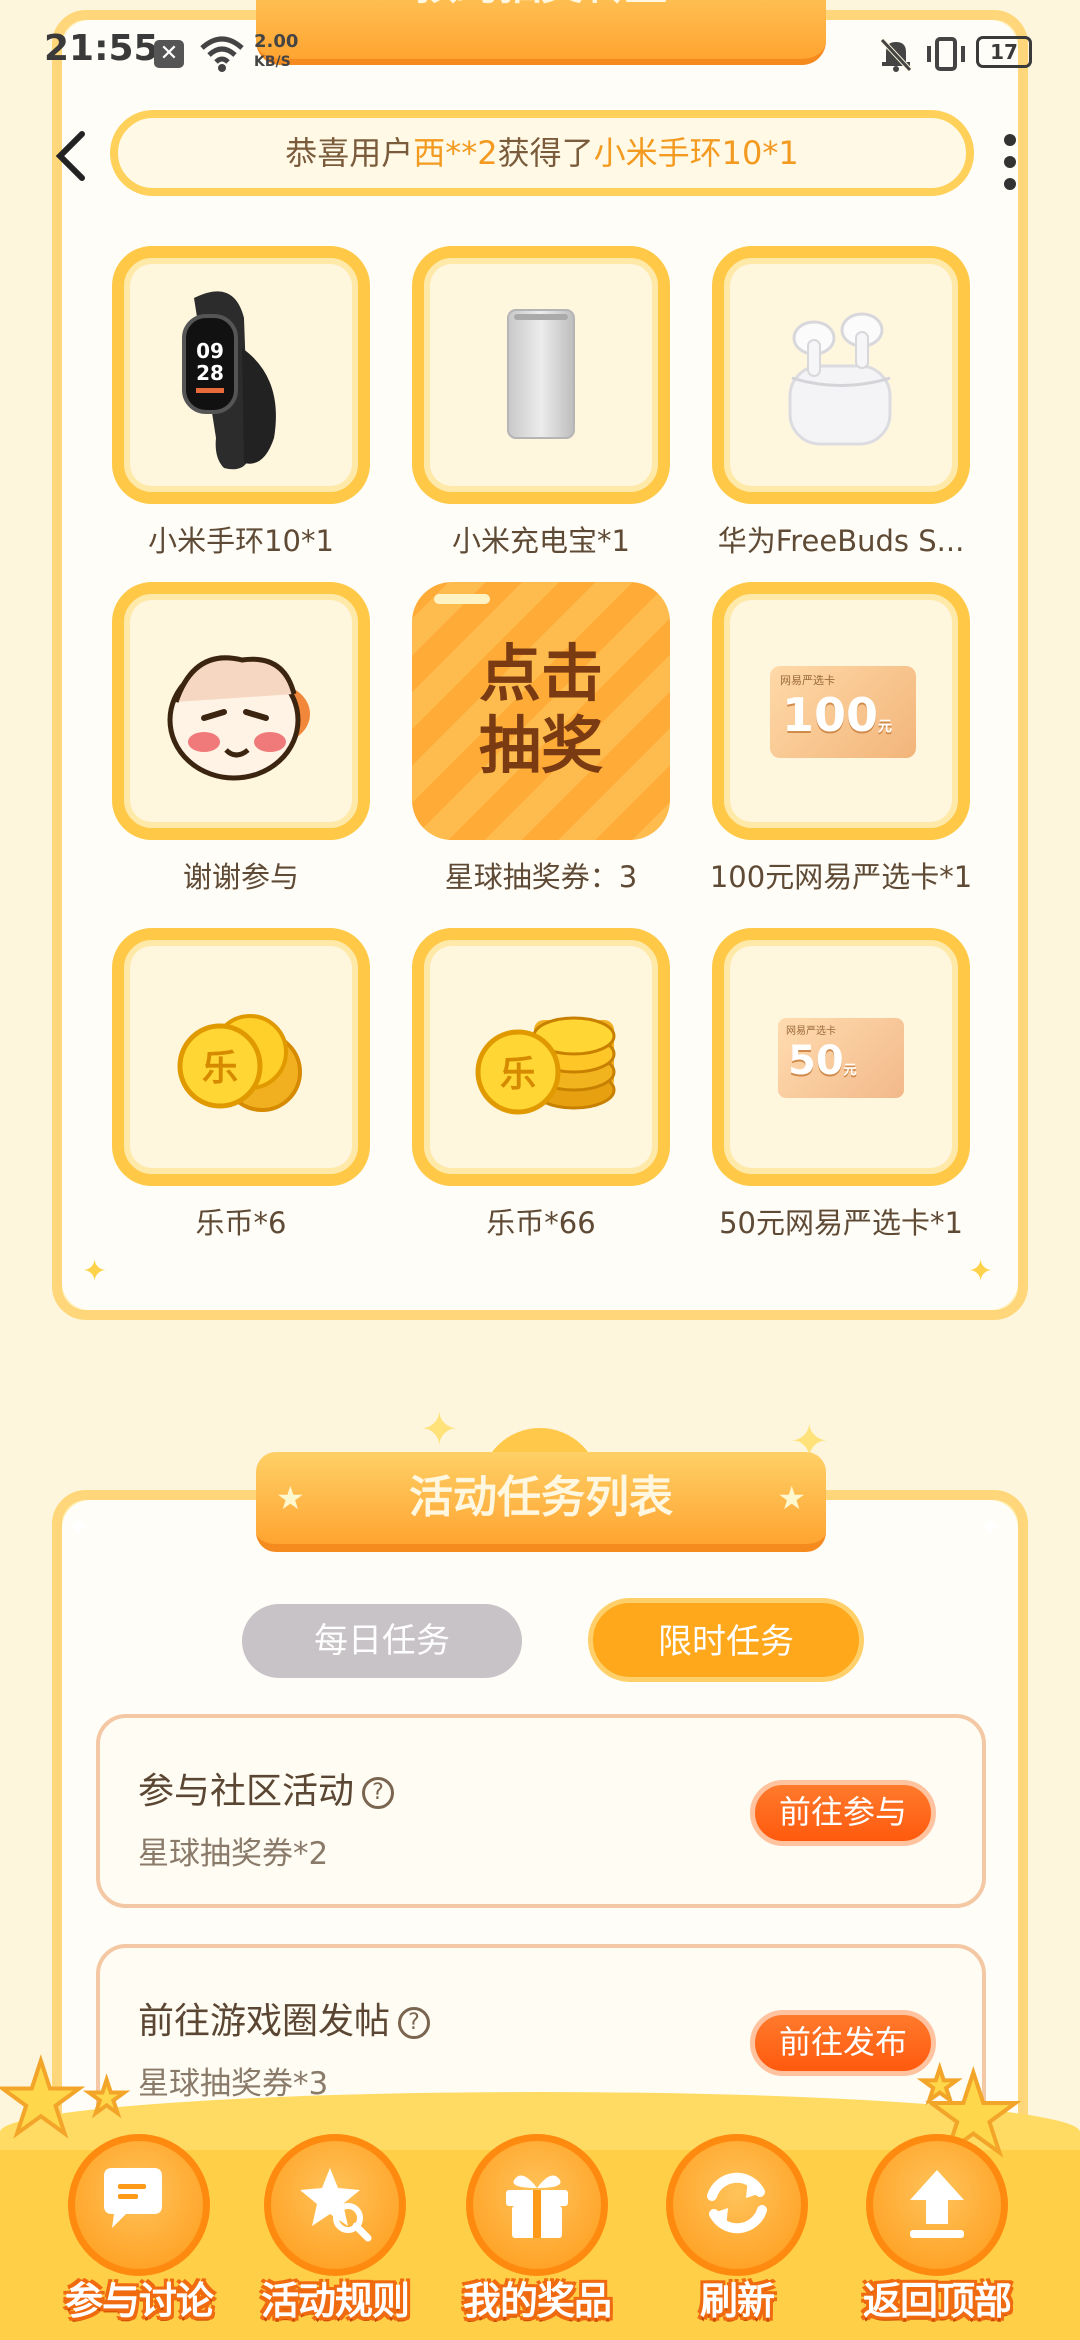 Image resolution: width=1080 pixels, height=2340 pixels. I want to click on prize-card-thanks, so click(241, 711).